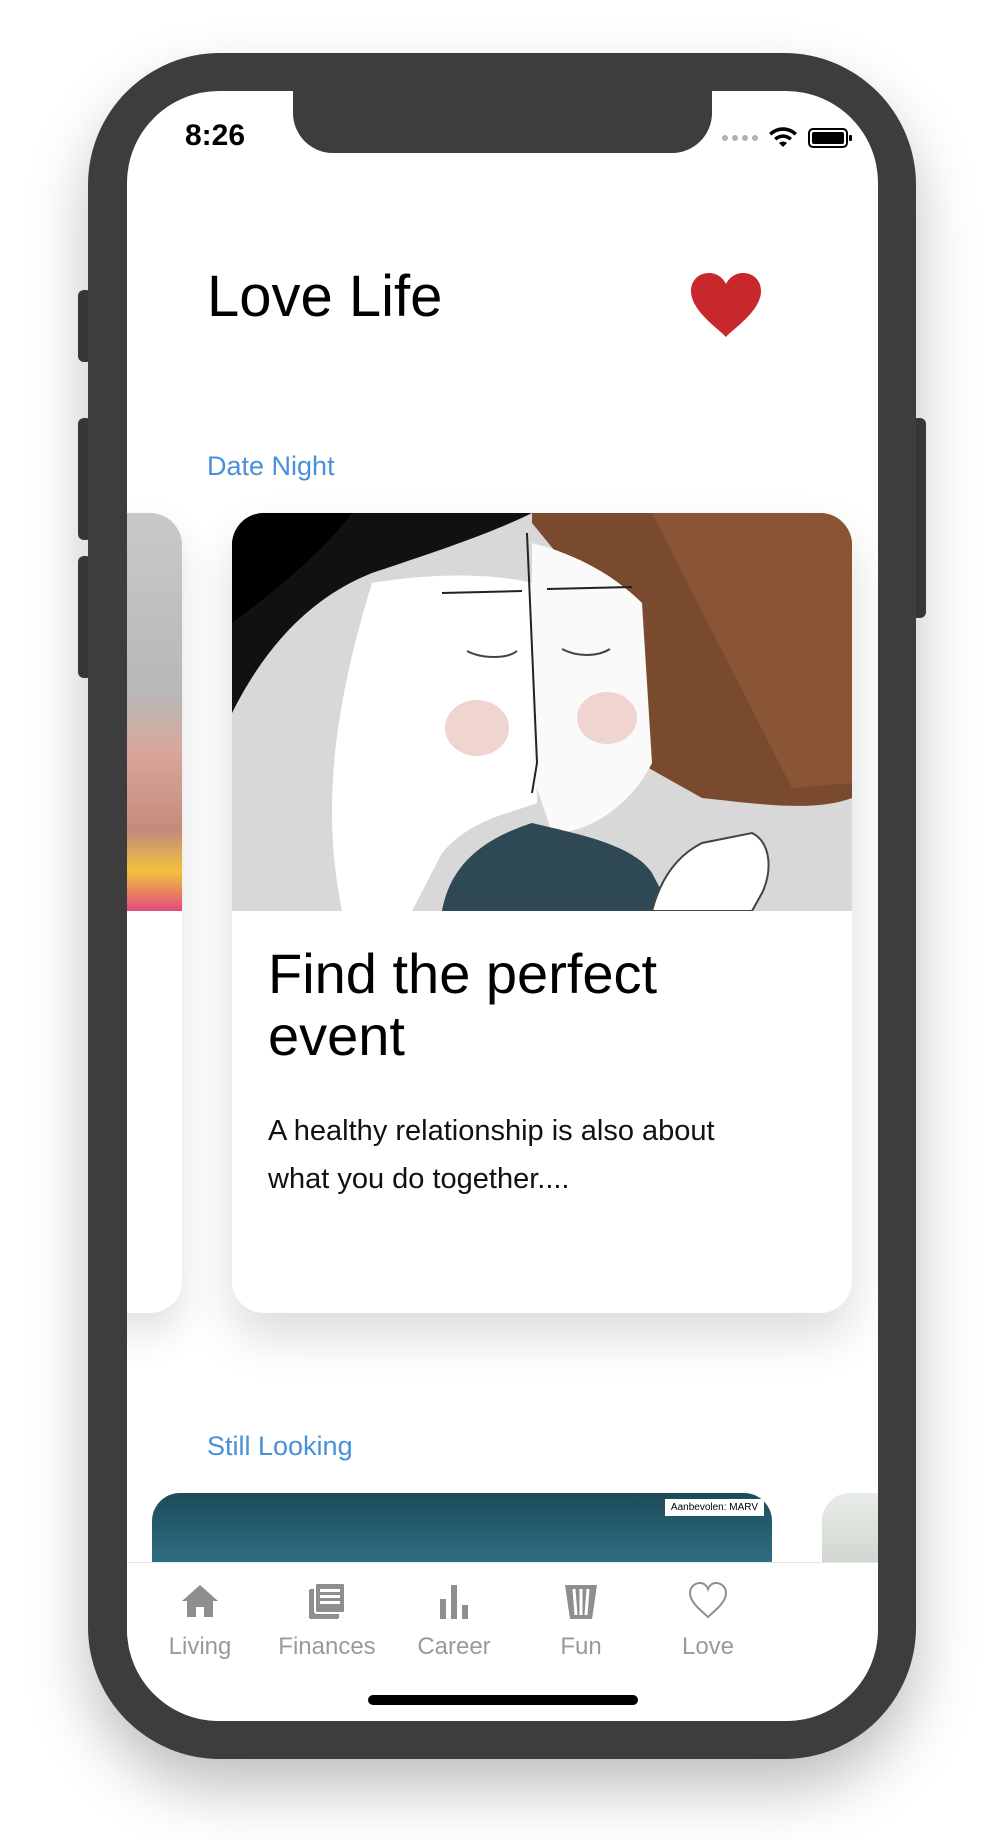 The width and height of the screenshot is (1002, 1840). I want to click on home-icon, so click(200, 1601).